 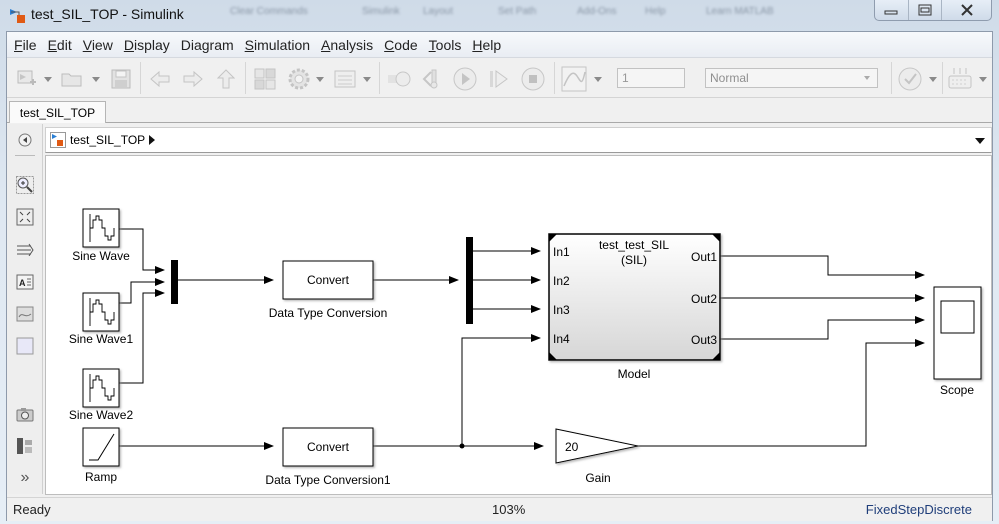 What do you see at coordinates (980, 141) in the screenshot?
I see `breadcrumb-dropdown-icon` at bounding box center [980, 141].